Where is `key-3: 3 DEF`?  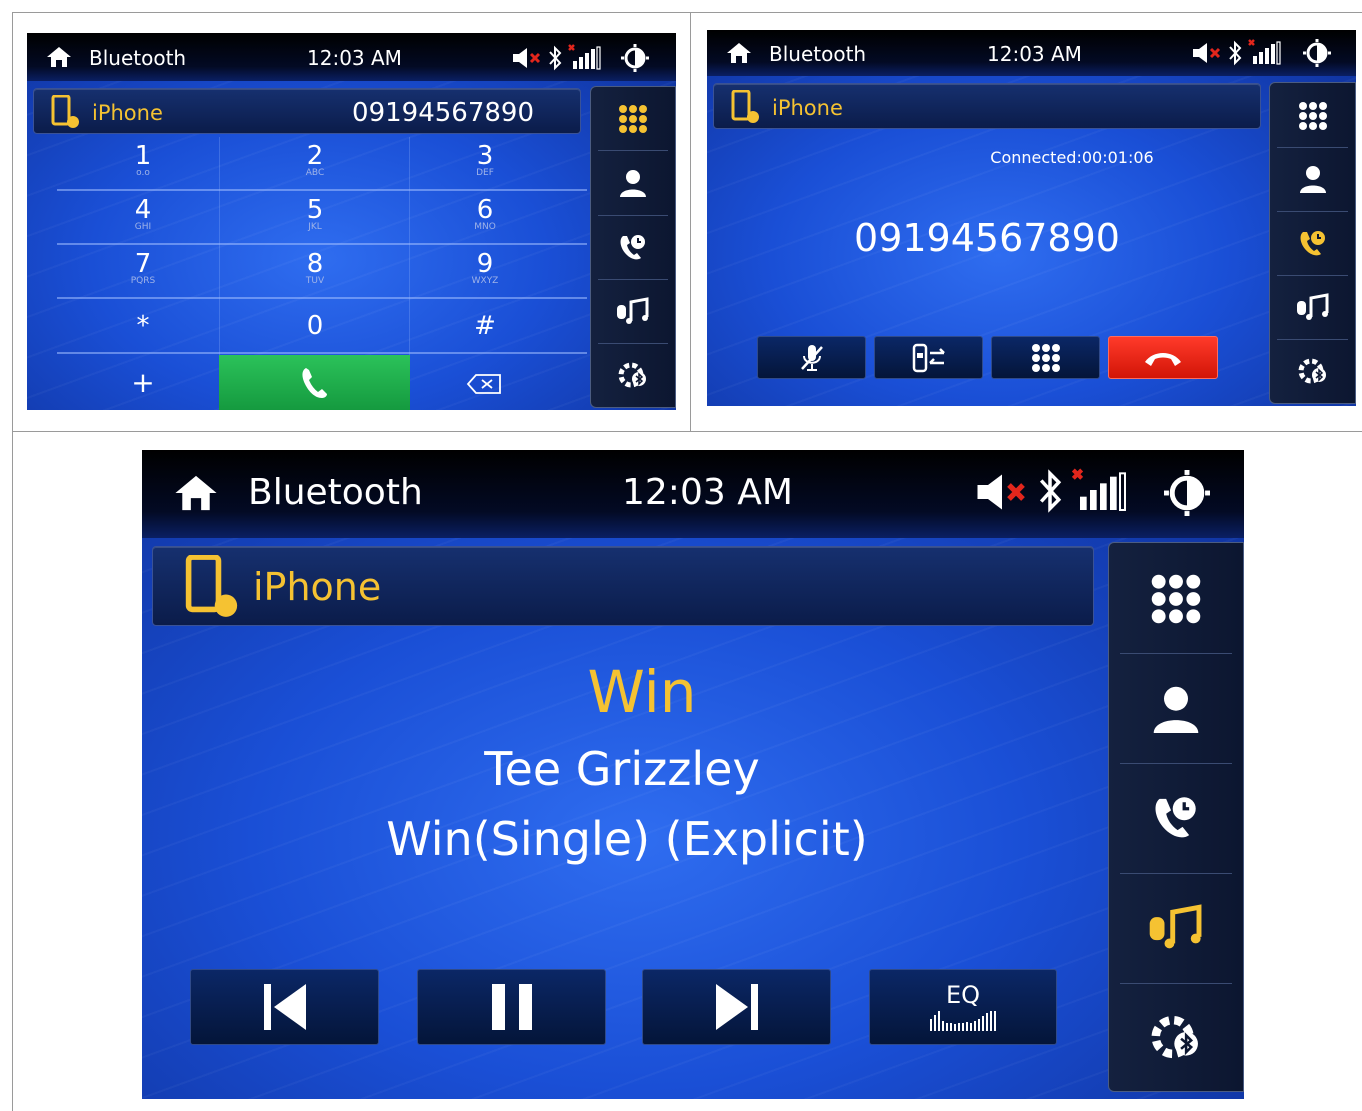 key-3: 3 DEF is located at coordinates (485, 160).